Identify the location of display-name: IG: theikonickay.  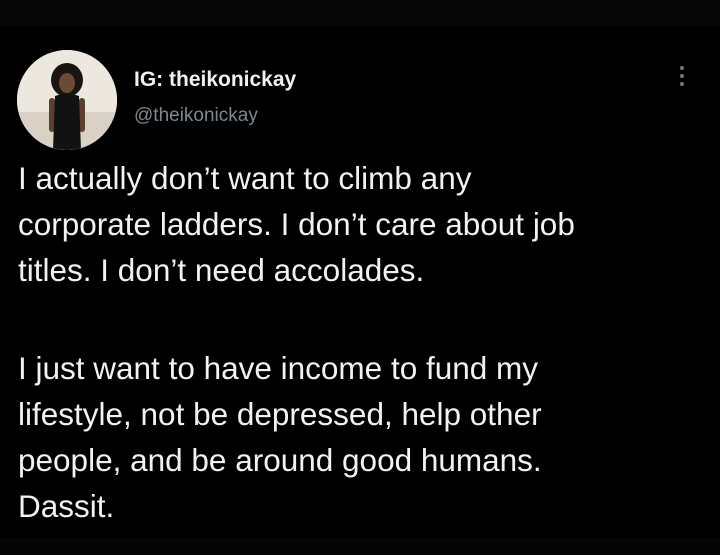
(215, 80).